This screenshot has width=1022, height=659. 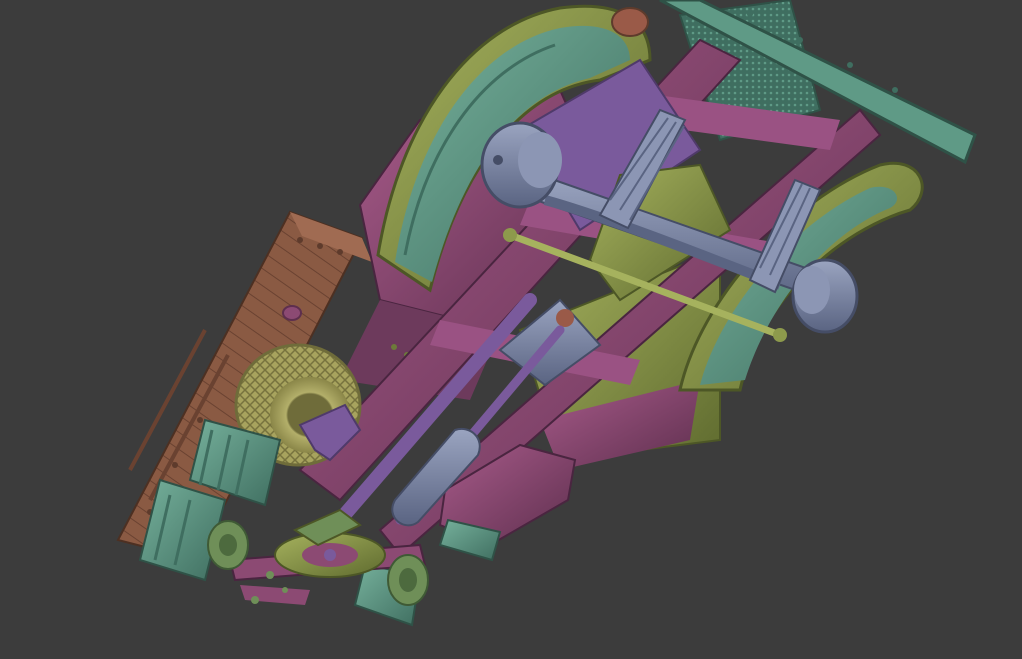 I want to click on rear-wheel-hub-left, so click(x=228, y=545).